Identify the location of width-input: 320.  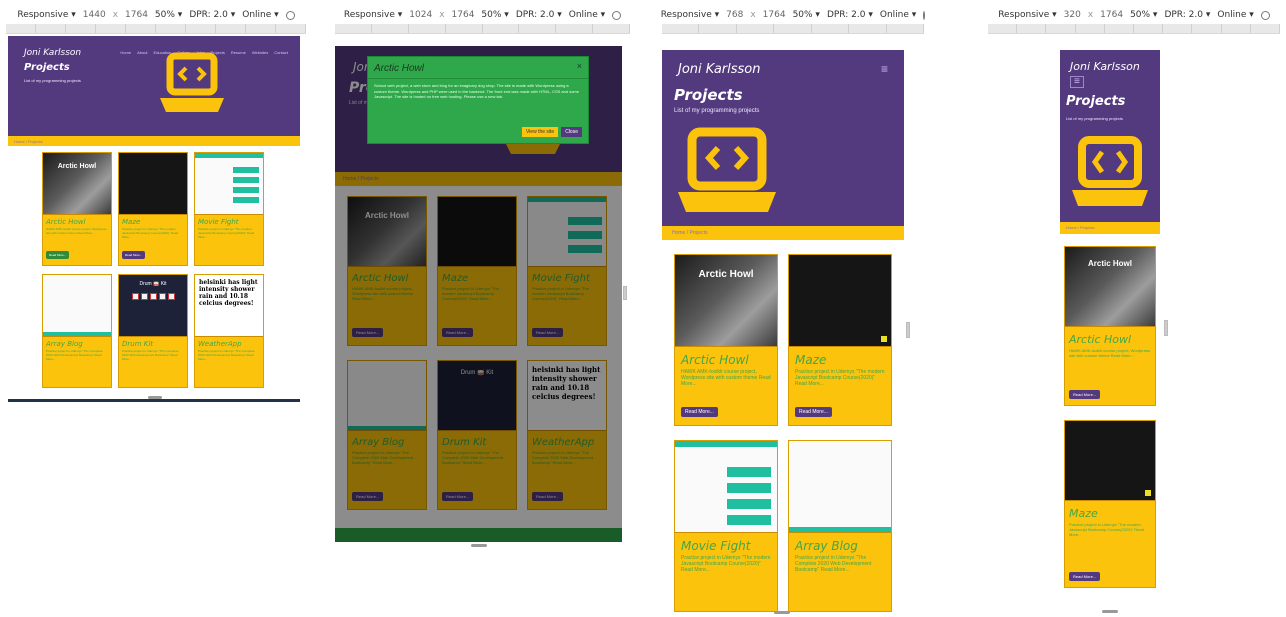
(1072, 15).